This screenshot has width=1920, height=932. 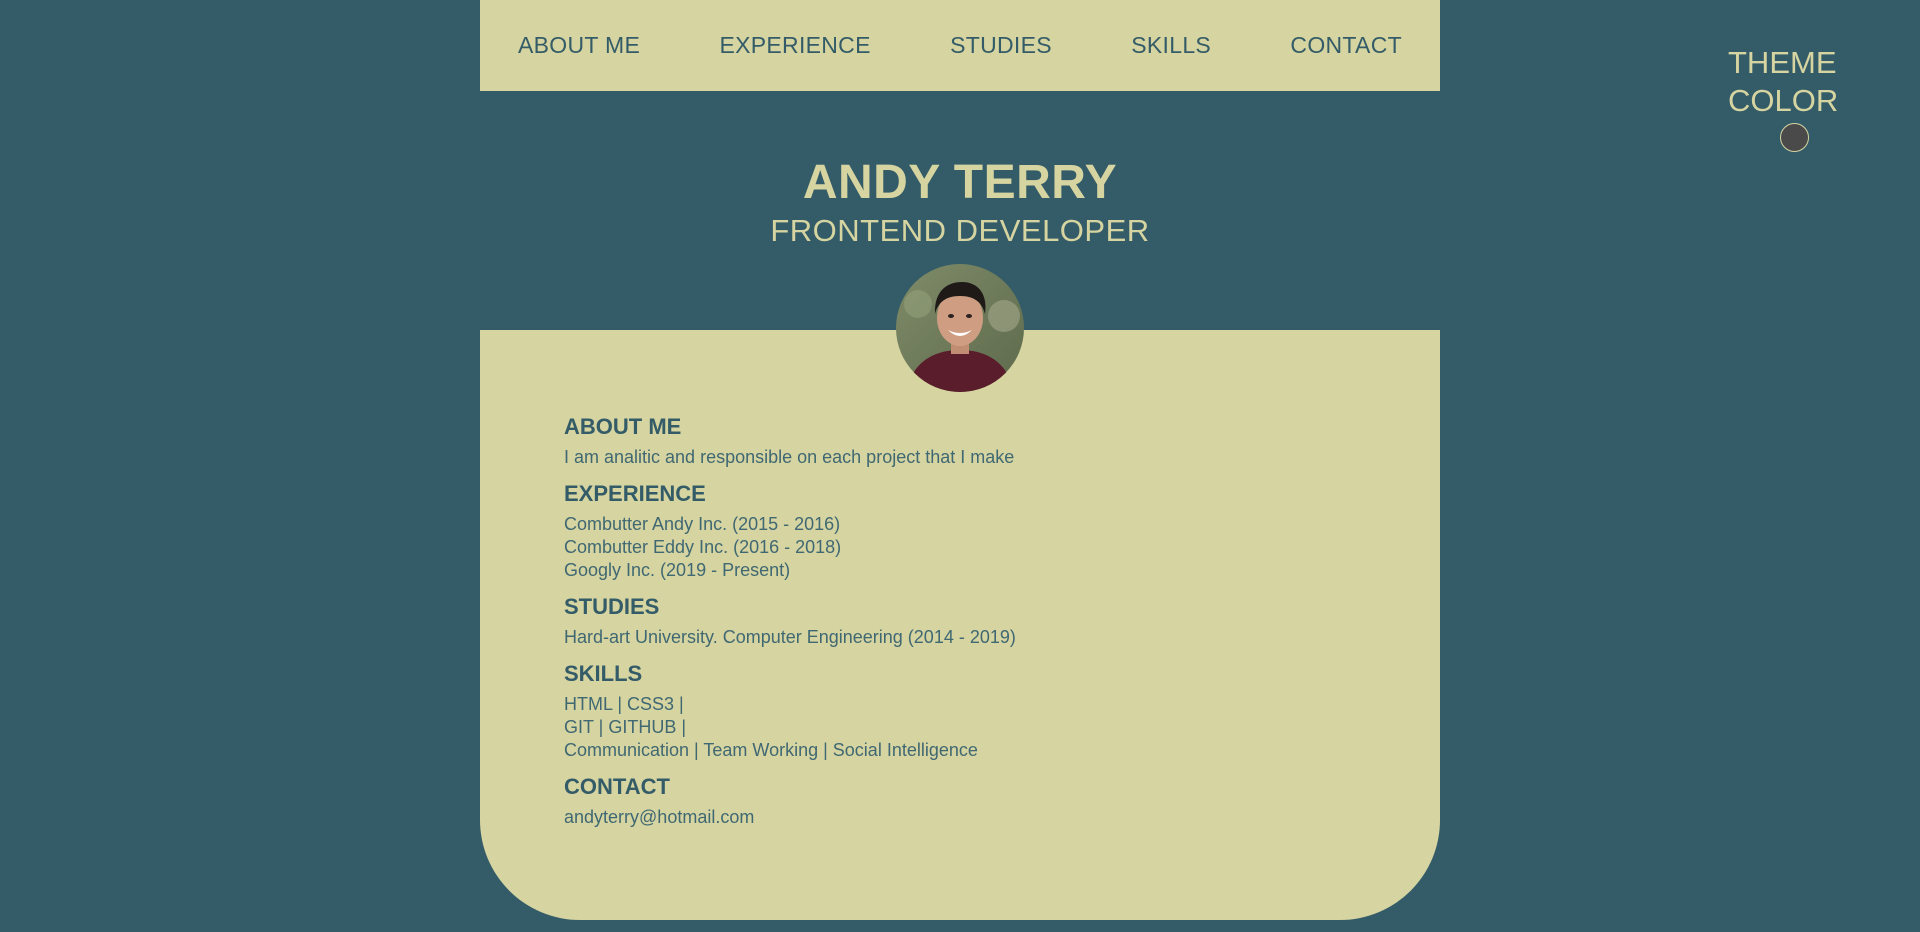 I want to click on experience-item: Combutter Eddy Inc. (2016 - 2018), so click(x=703, y=547).